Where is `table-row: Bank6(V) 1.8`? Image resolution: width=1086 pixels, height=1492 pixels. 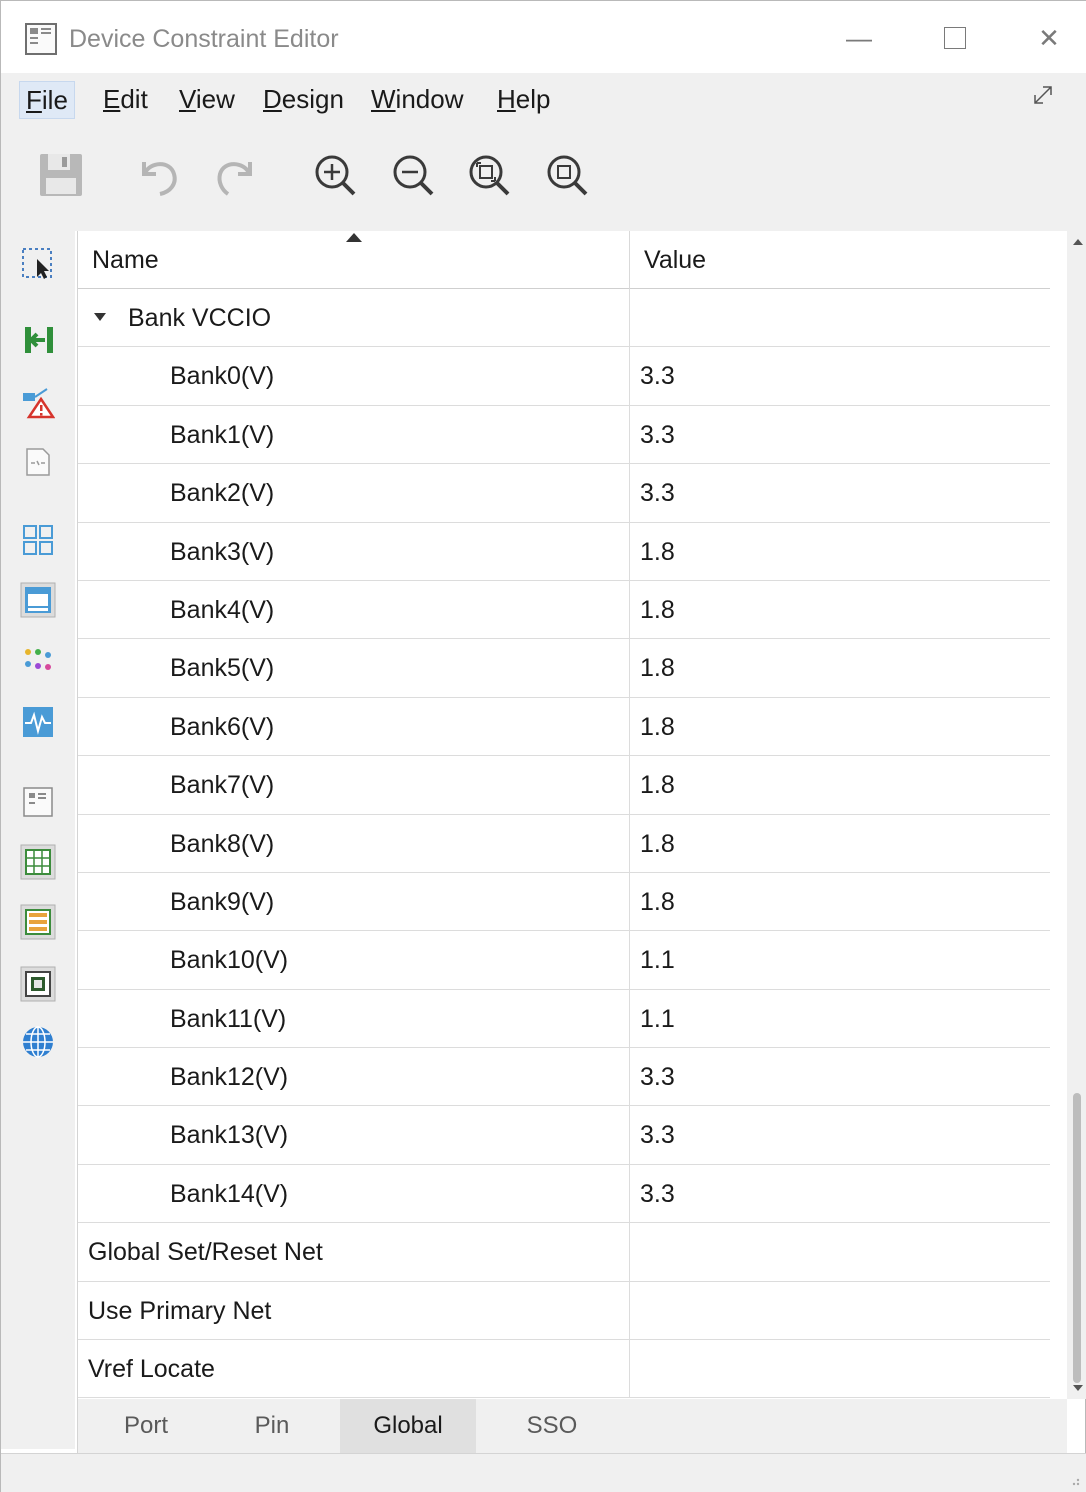
table-row: Bank6(V) 1.8 is located at coordinates (564, 727).